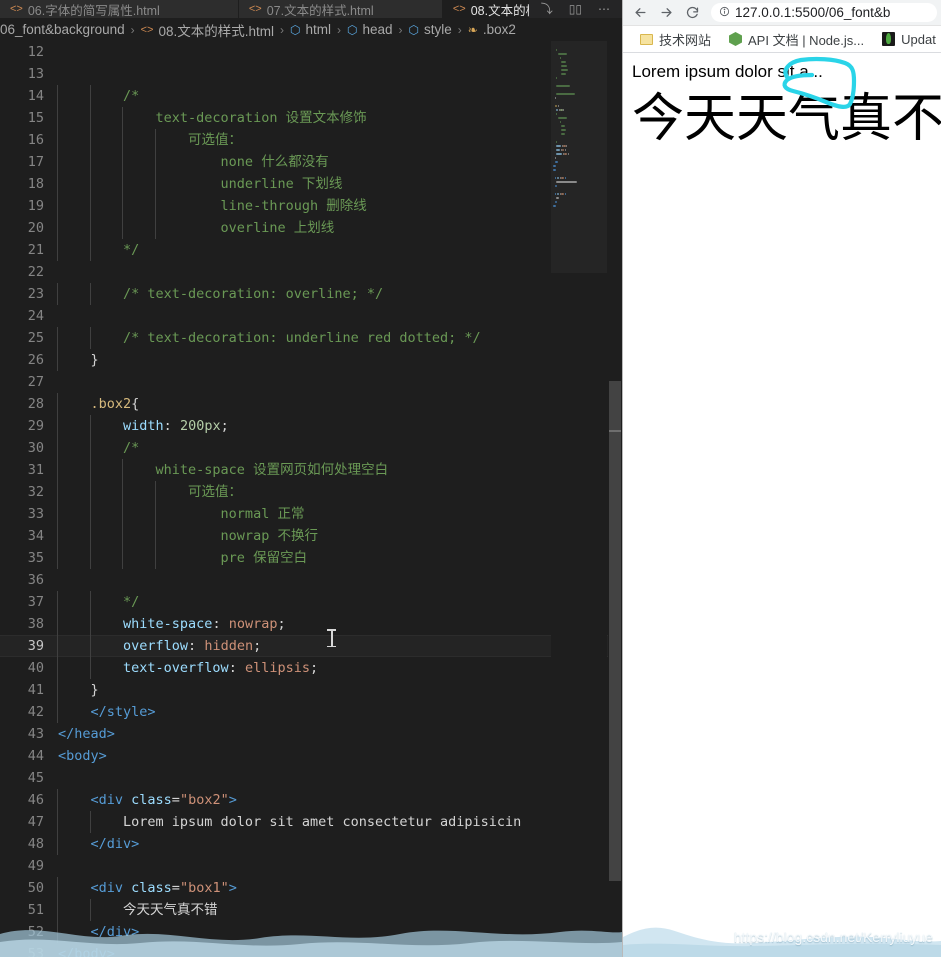 This screenshot has height=957, width=941. What do you see at coordinates (311, 910) in the screenshot?
I see `code-line: 51 今天天气真不错` at bounding box center [311, 910].